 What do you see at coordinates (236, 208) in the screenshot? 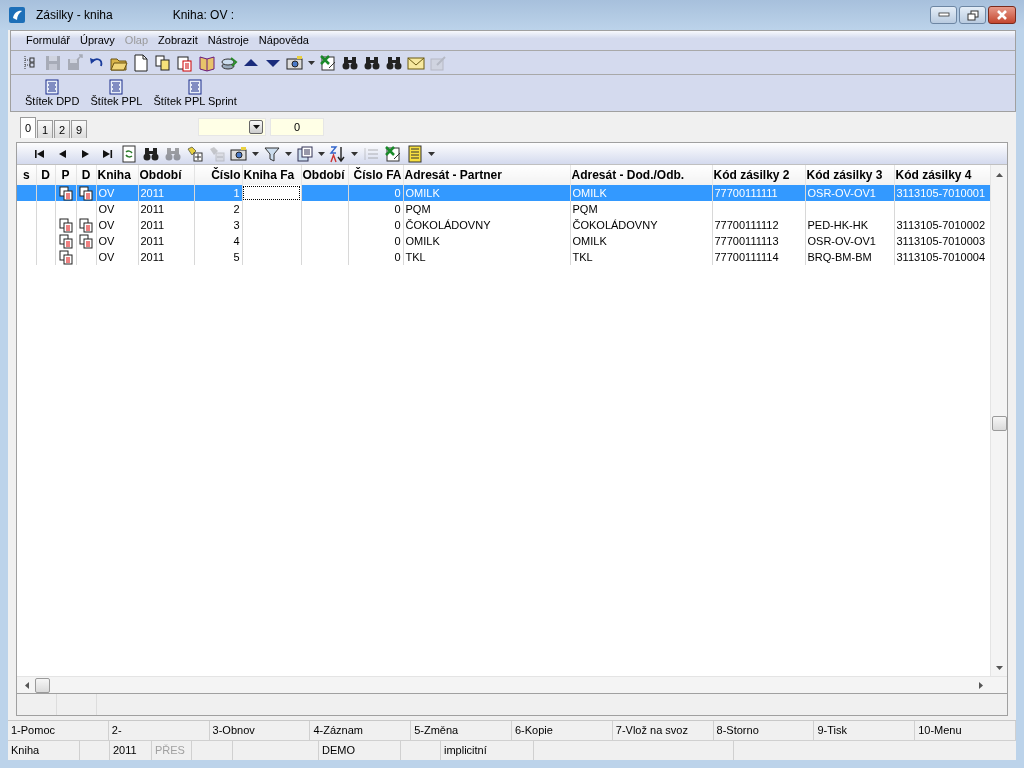
I see `table-cell: 2` at bounding box center [236, 208].